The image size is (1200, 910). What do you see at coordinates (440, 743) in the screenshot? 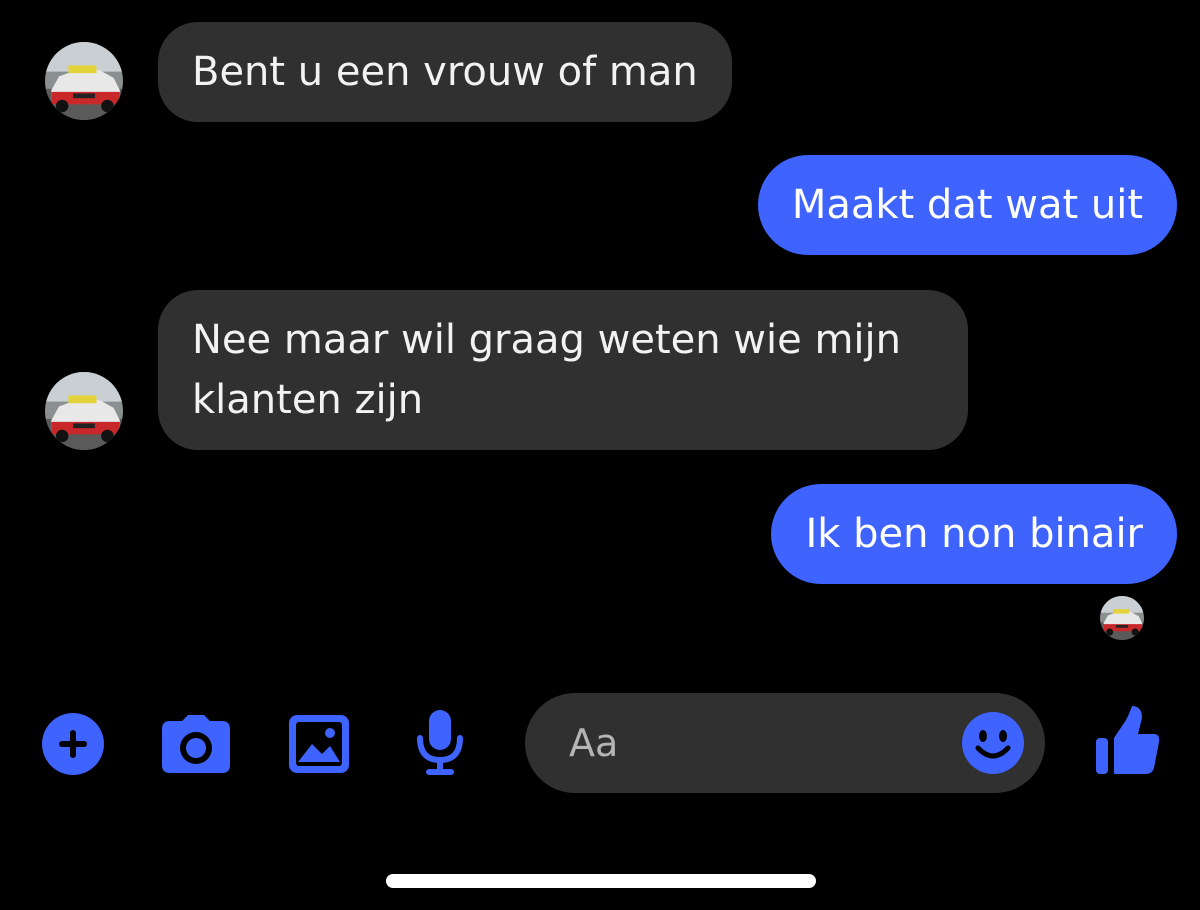
I see `microphone-icon` at bounding box center [440, 743].